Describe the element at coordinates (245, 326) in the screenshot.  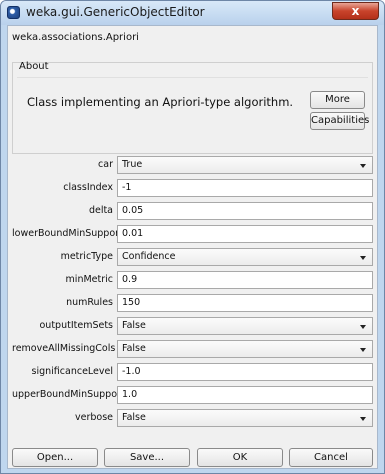
I see `outputitemsets-select: False` at that location.